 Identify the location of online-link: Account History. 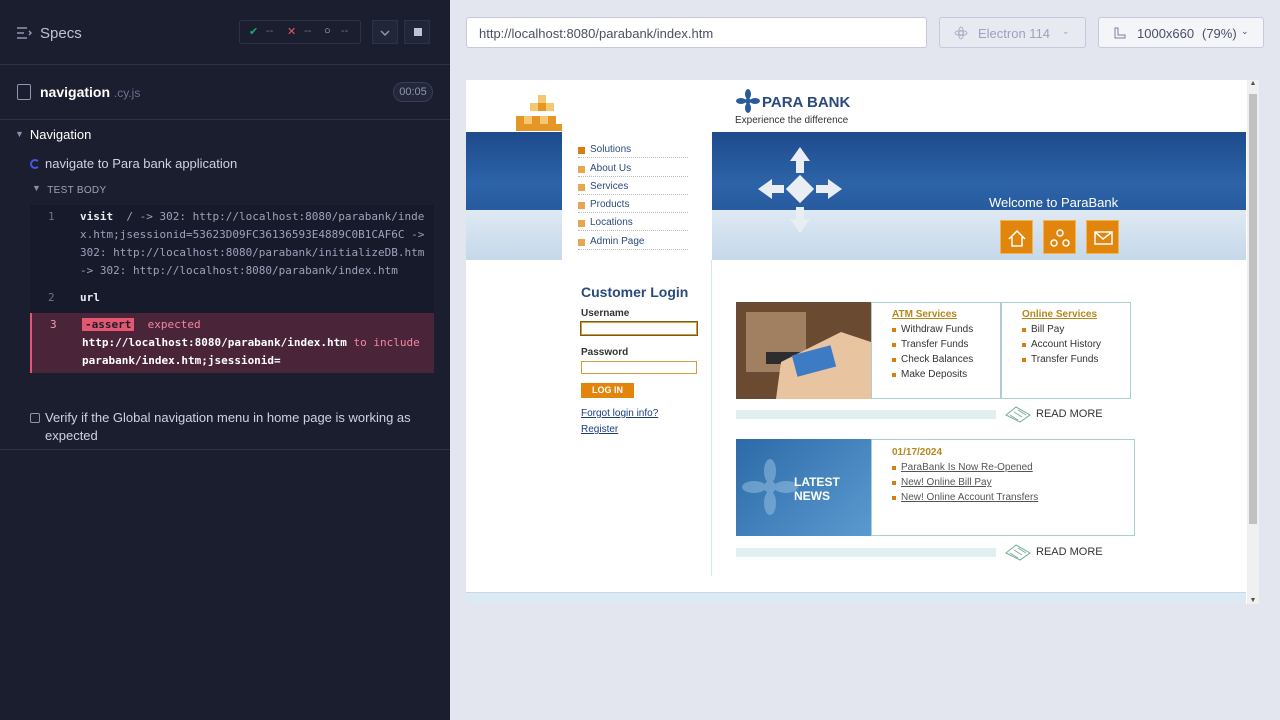
(1061, 344).